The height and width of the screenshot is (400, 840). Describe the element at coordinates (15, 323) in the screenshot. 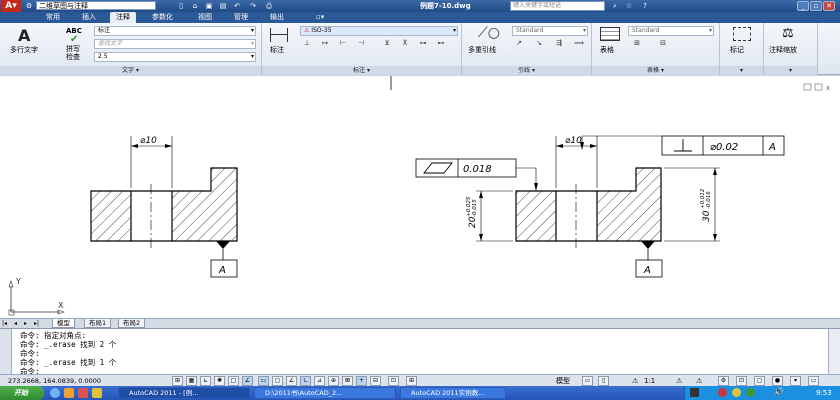

I see `layout-nav-prev-icon: ◂` at that location.